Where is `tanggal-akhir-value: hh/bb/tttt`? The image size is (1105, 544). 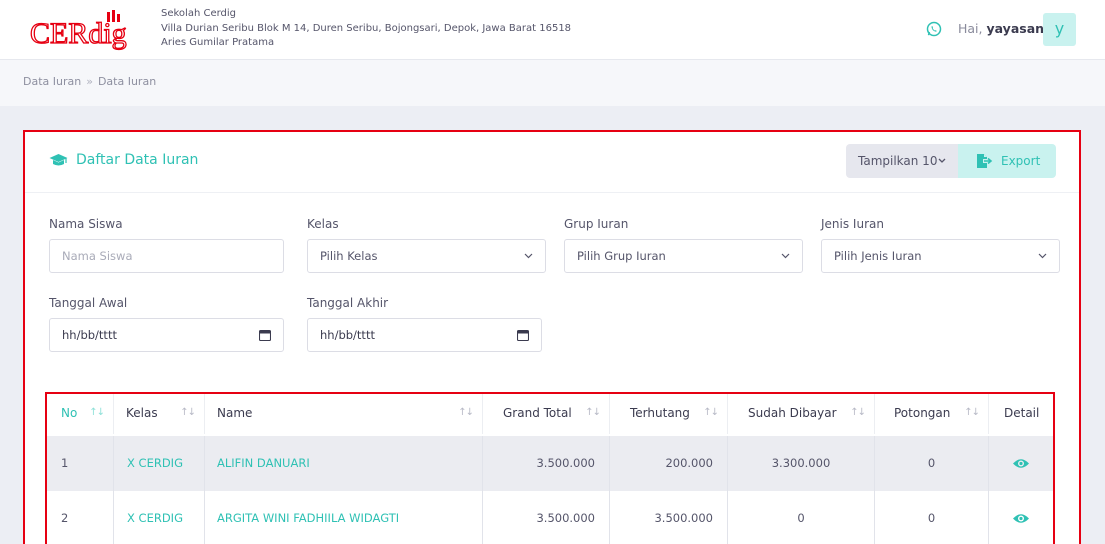 tanggal-akhir-value: hh/bb/tttt is located at coordinates (347, 335).